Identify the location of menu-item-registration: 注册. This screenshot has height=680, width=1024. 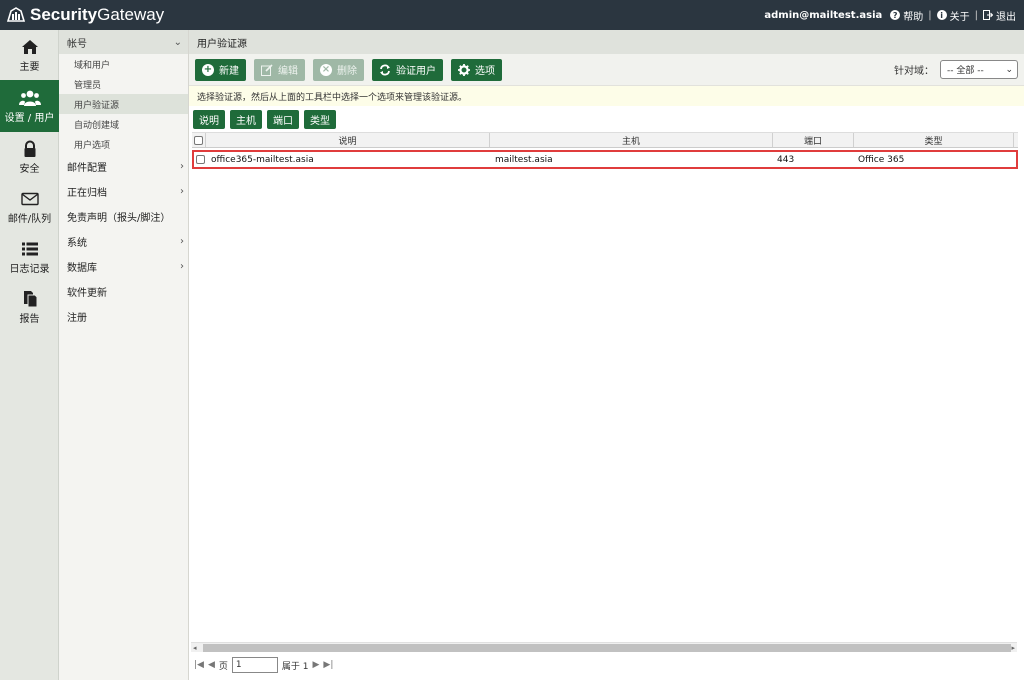
(123, 316).